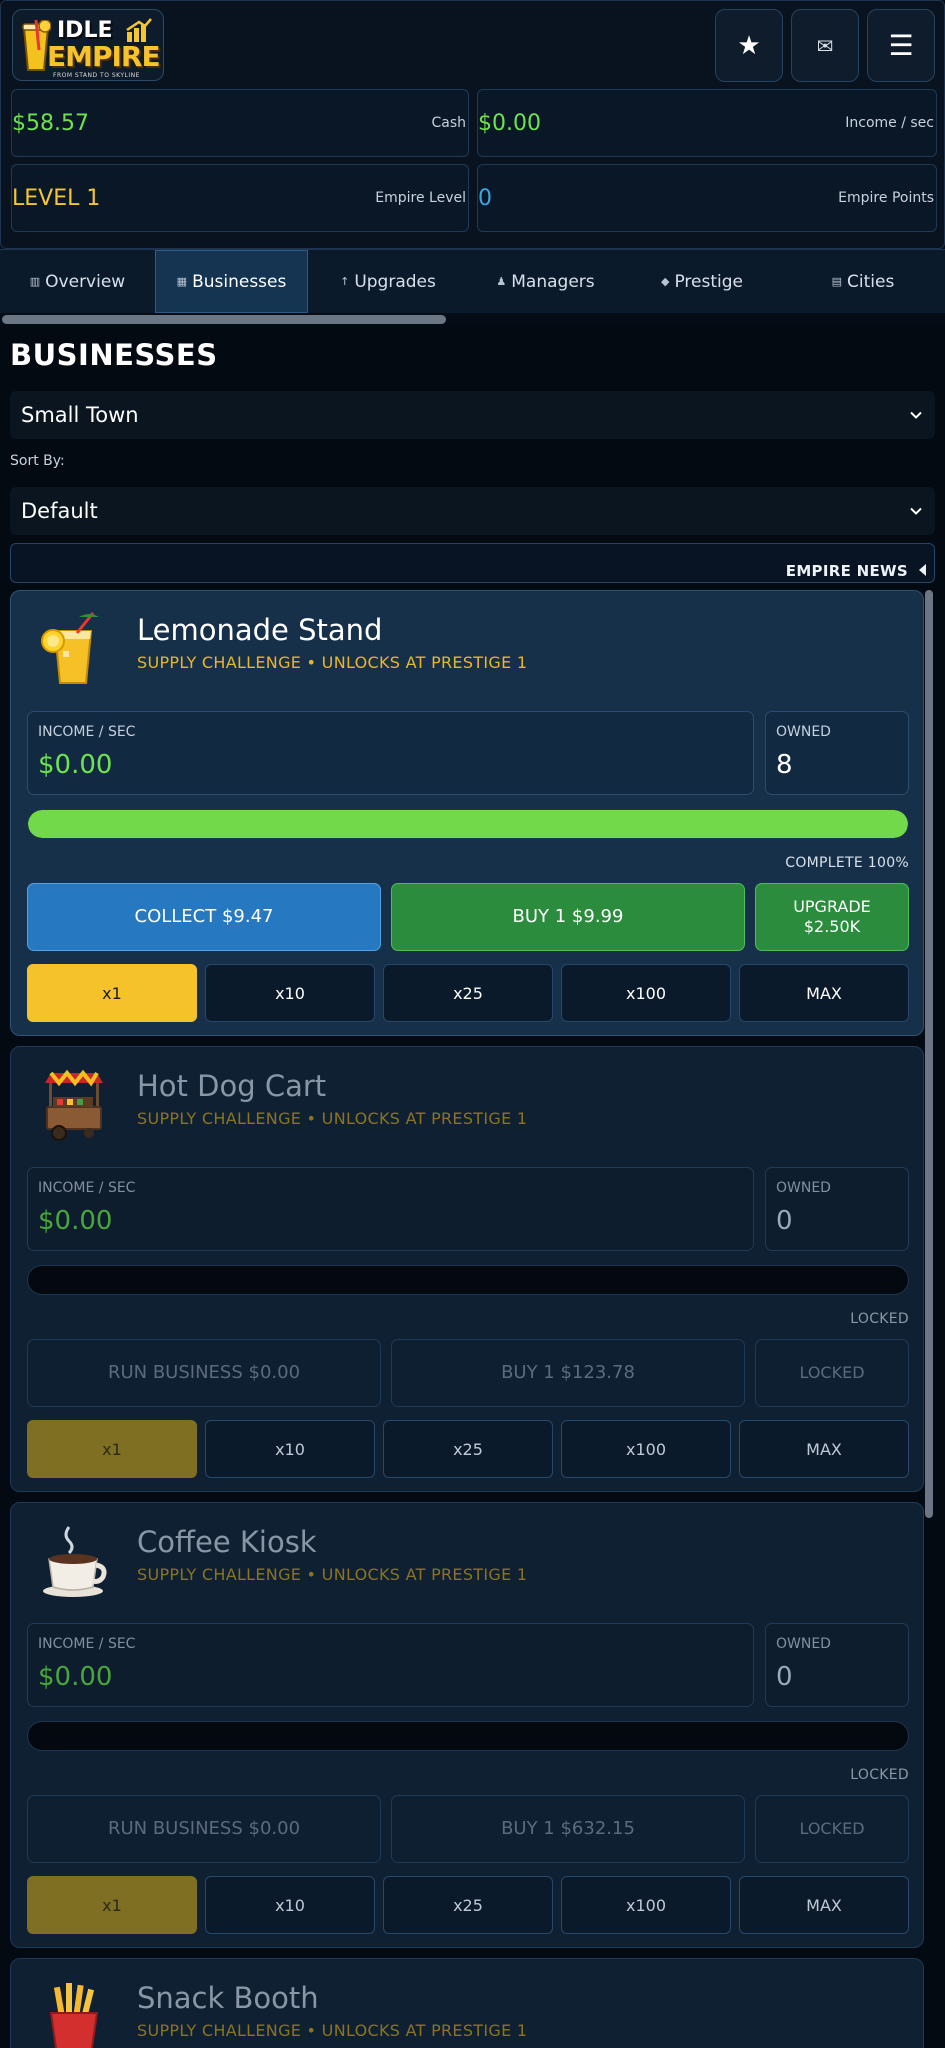  I want to click on mail-icon: ✉, so click(825, 45).